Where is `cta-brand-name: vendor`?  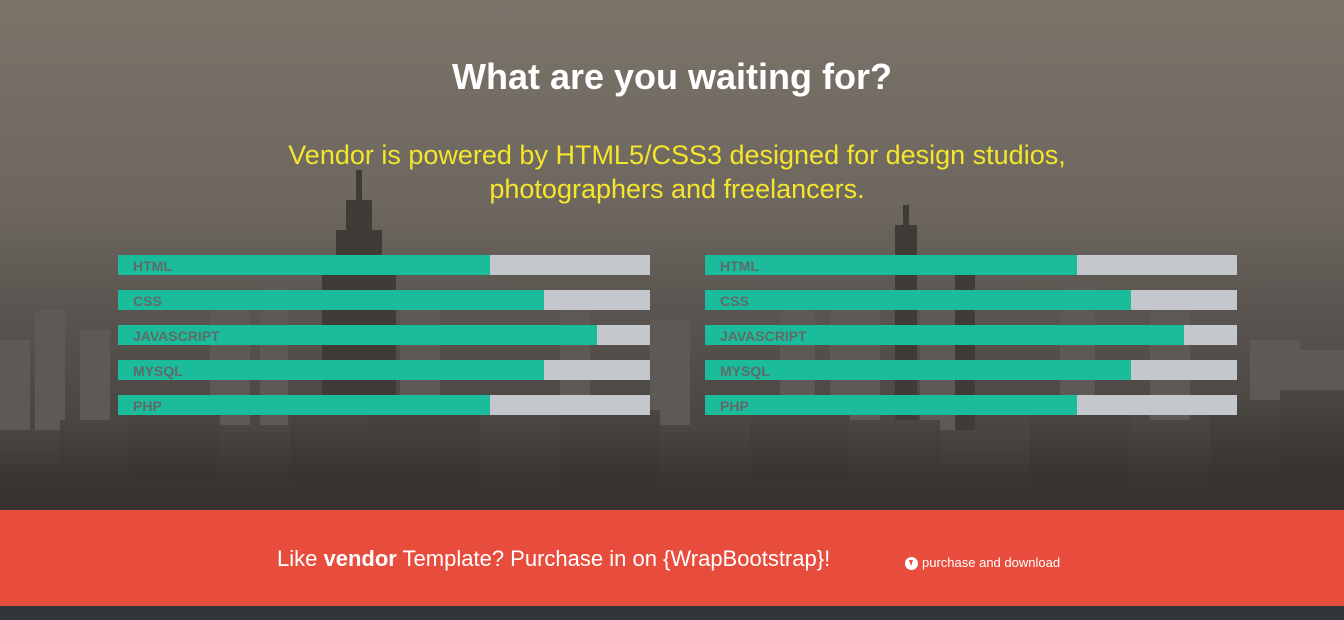 cta-brand-name: vendor is located at coordinates (360, 558).